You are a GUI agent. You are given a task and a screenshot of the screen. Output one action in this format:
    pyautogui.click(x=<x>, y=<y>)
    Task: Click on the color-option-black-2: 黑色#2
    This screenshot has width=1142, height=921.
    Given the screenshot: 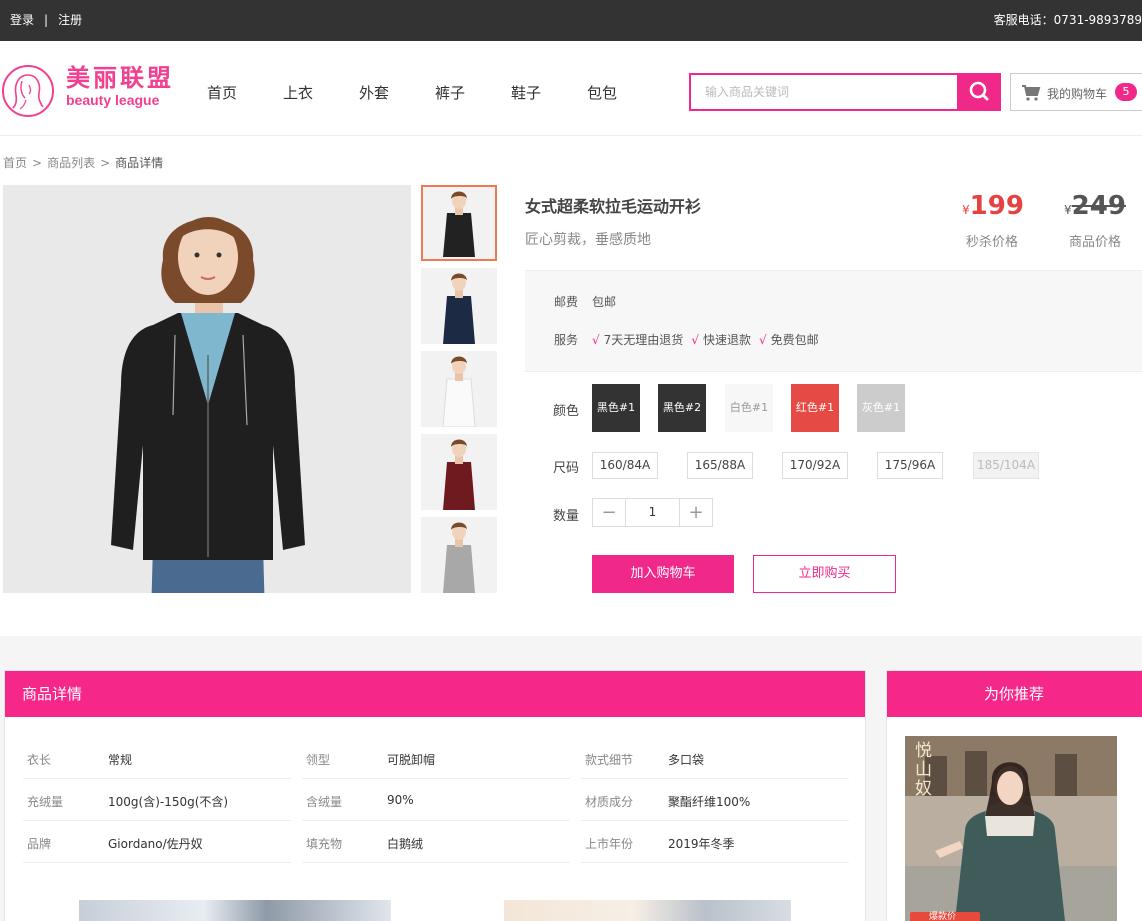 What is the action you would take?
    pyautogui.click(x=682, y=408)
    